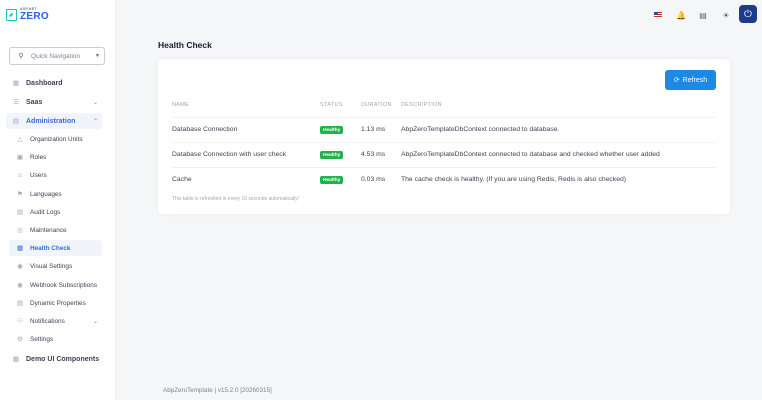 This screenshot has height=400, width=762. I want to click on search-icon: ⚲, so click(21, 56).